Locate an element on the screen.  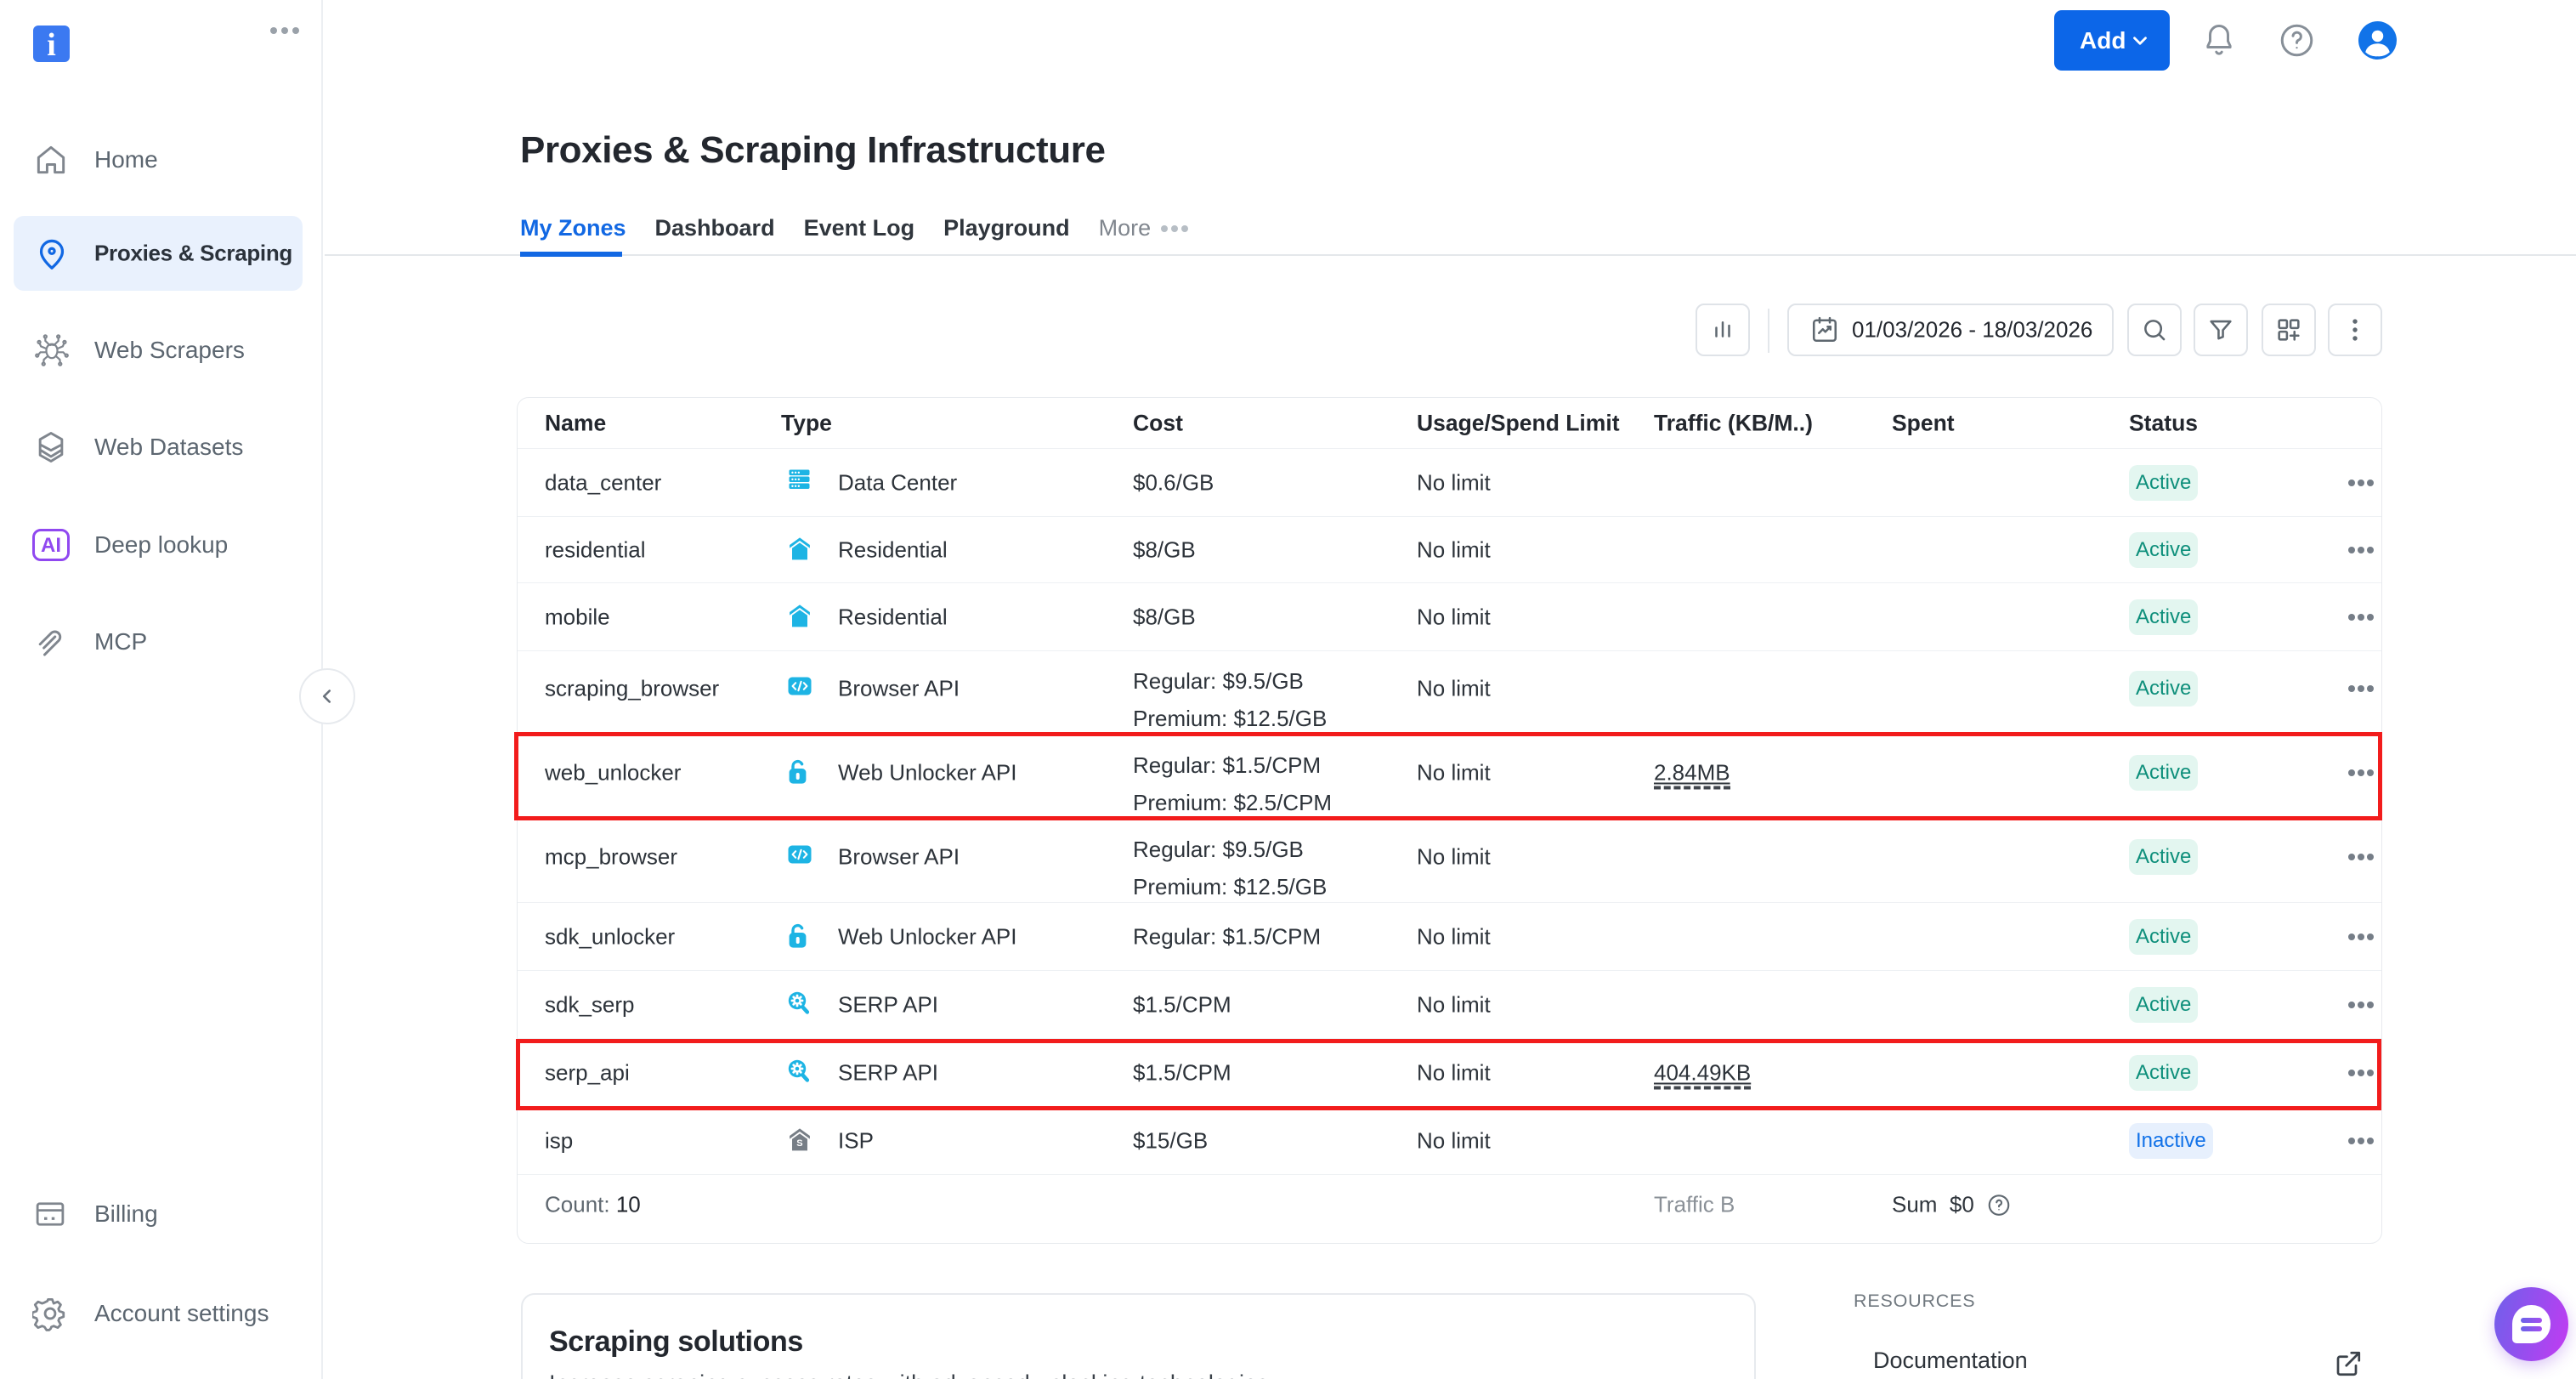
svg-text: S is located at coordinates (799, 1143).